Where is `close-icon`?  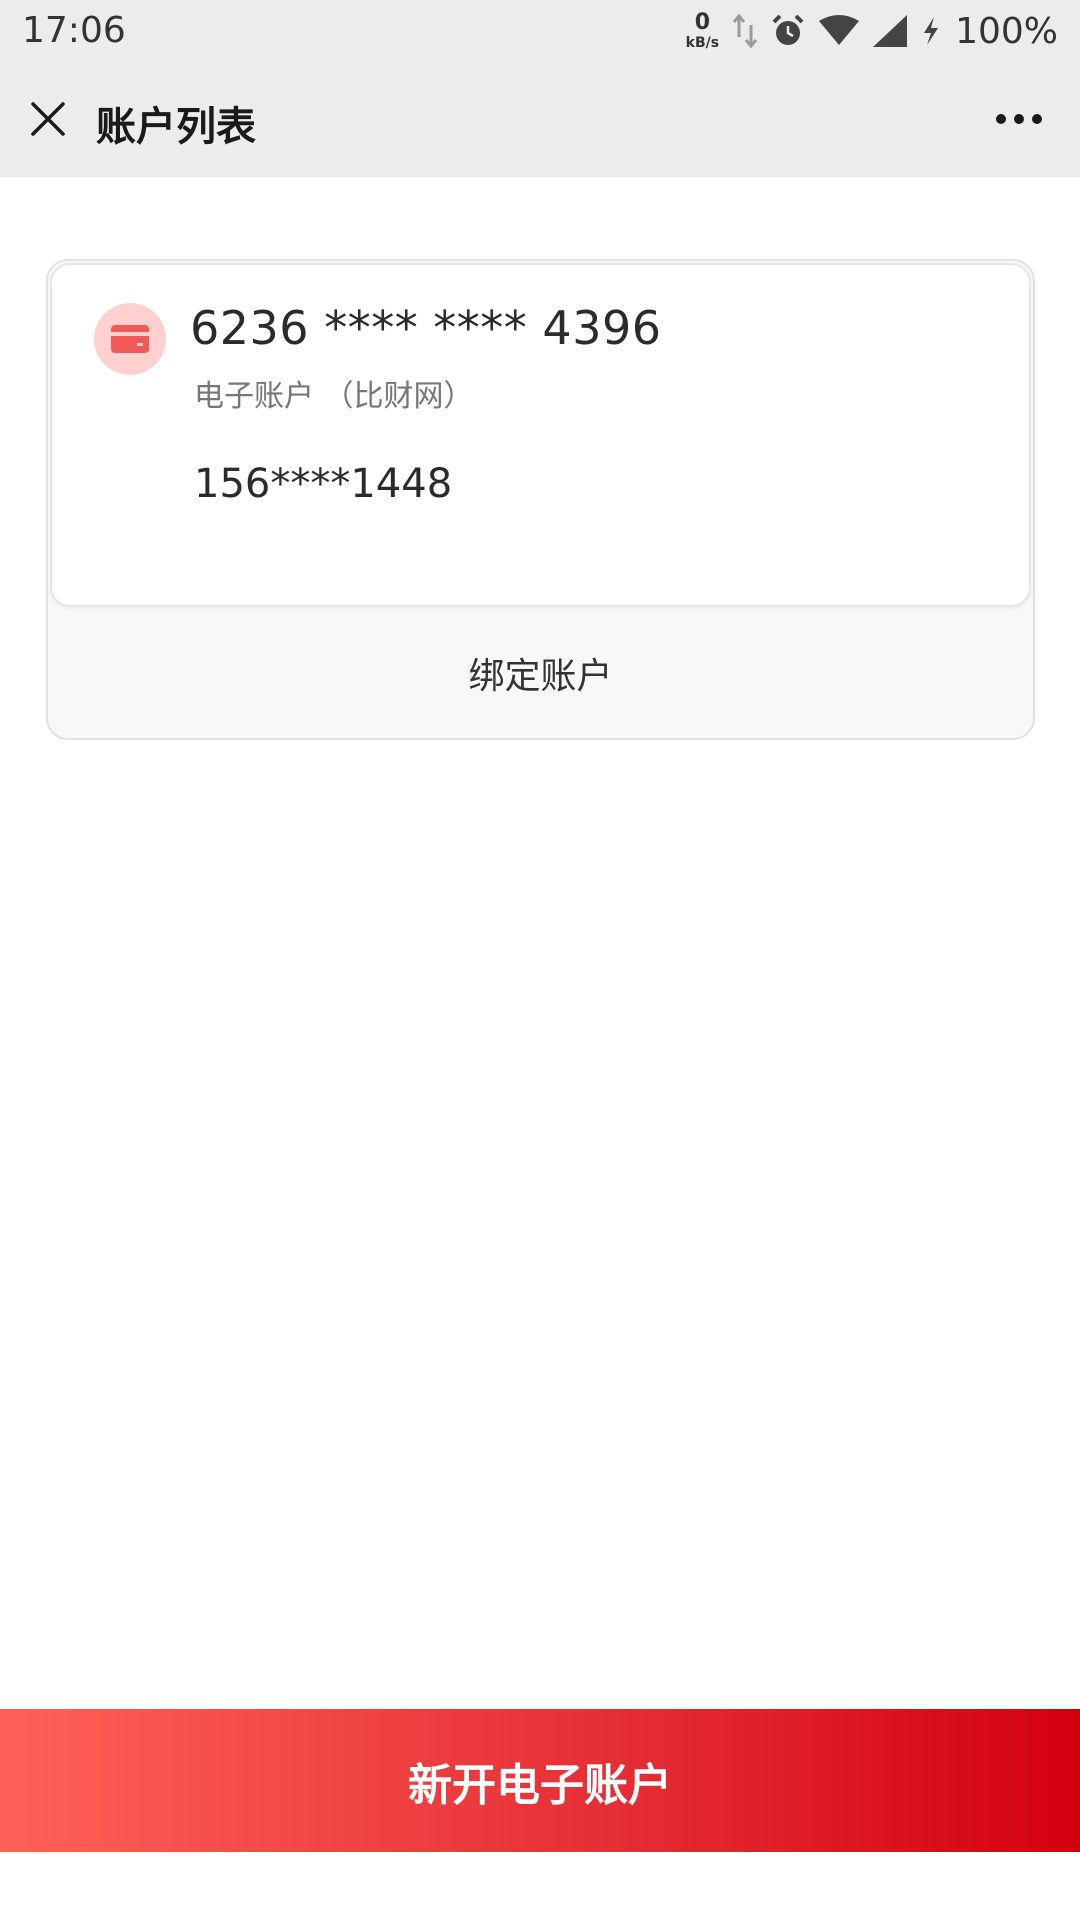
close-icon is located at coordinates (48, 119).